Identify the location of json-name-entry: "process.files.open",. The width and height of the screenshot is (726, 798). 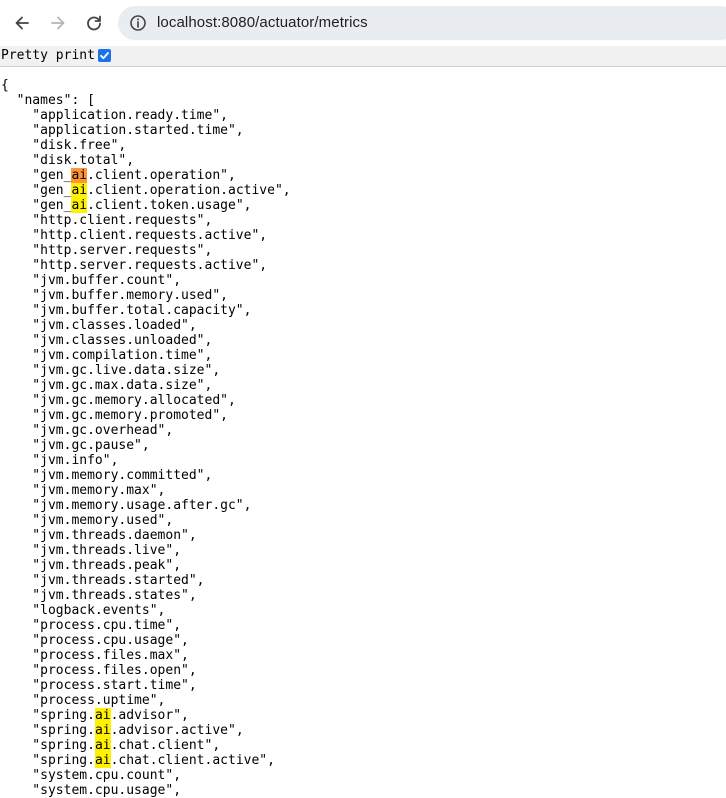
(99, 670).